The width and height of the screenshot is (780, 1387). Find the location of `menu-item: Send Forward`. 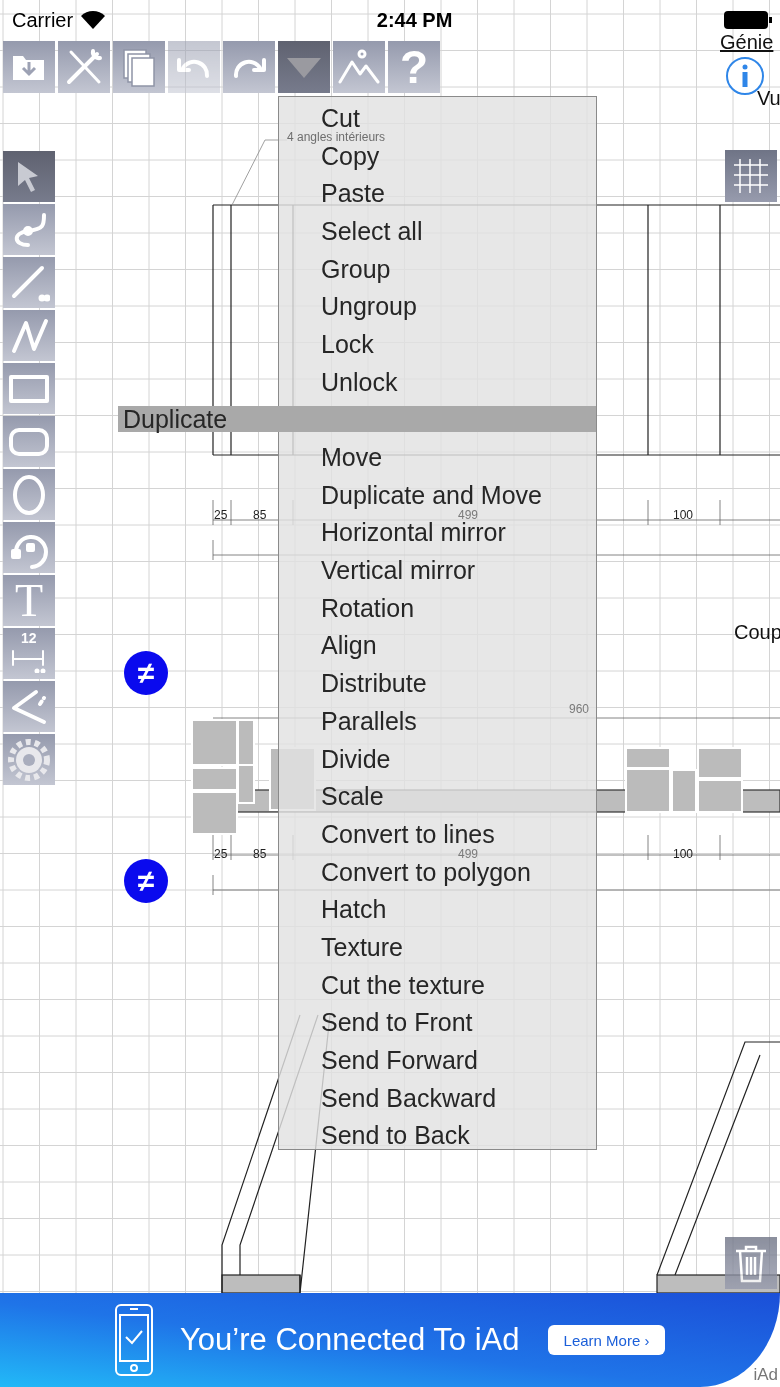

menu-item: Send Forward is located at coordinates (379, 1060).